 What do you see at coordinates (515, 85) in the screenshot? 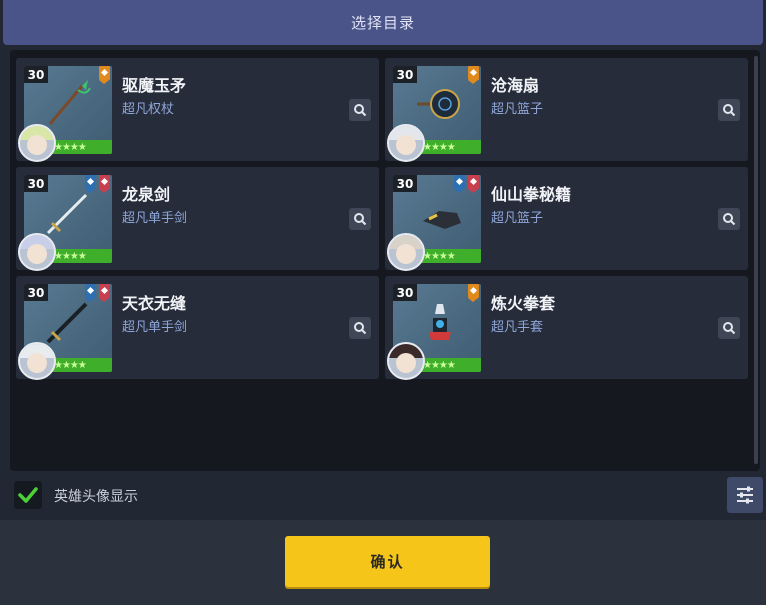
I see `item-name: 沧海扇` at bounding box center [515, 85].